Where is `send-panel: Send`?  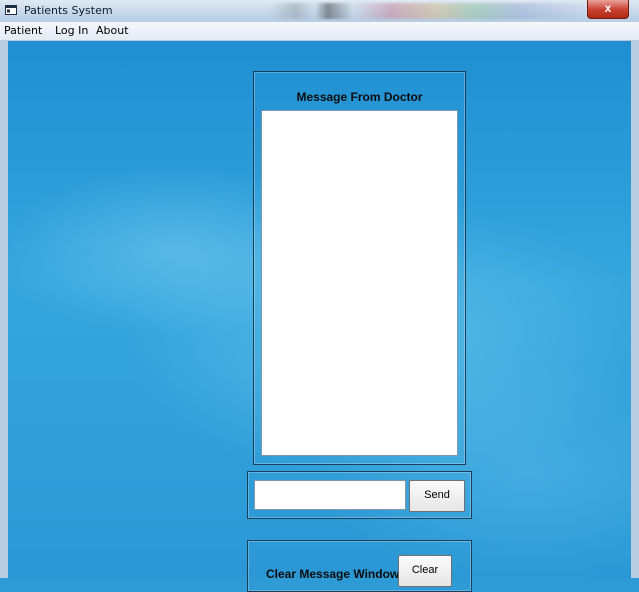 send-panel: Send is located at coordinates (359, 495).